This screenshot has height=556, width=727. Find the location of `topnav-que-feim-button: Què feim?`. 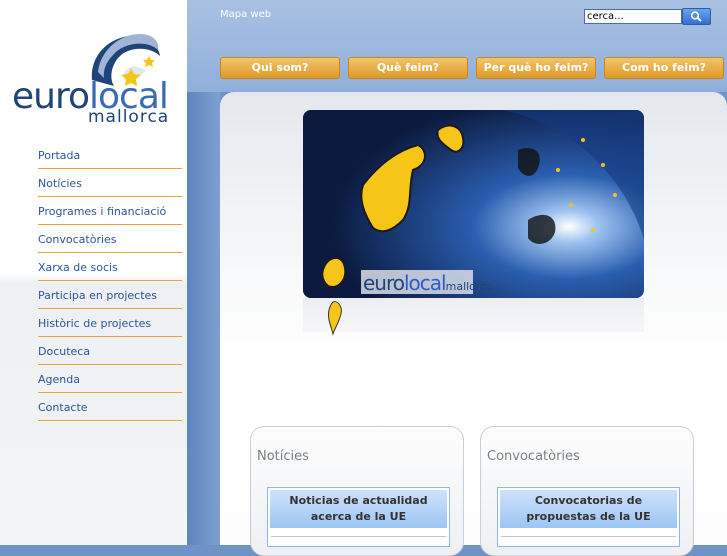

topnav-que-feim-button: Què feim? is located at coordinates (408, 68).